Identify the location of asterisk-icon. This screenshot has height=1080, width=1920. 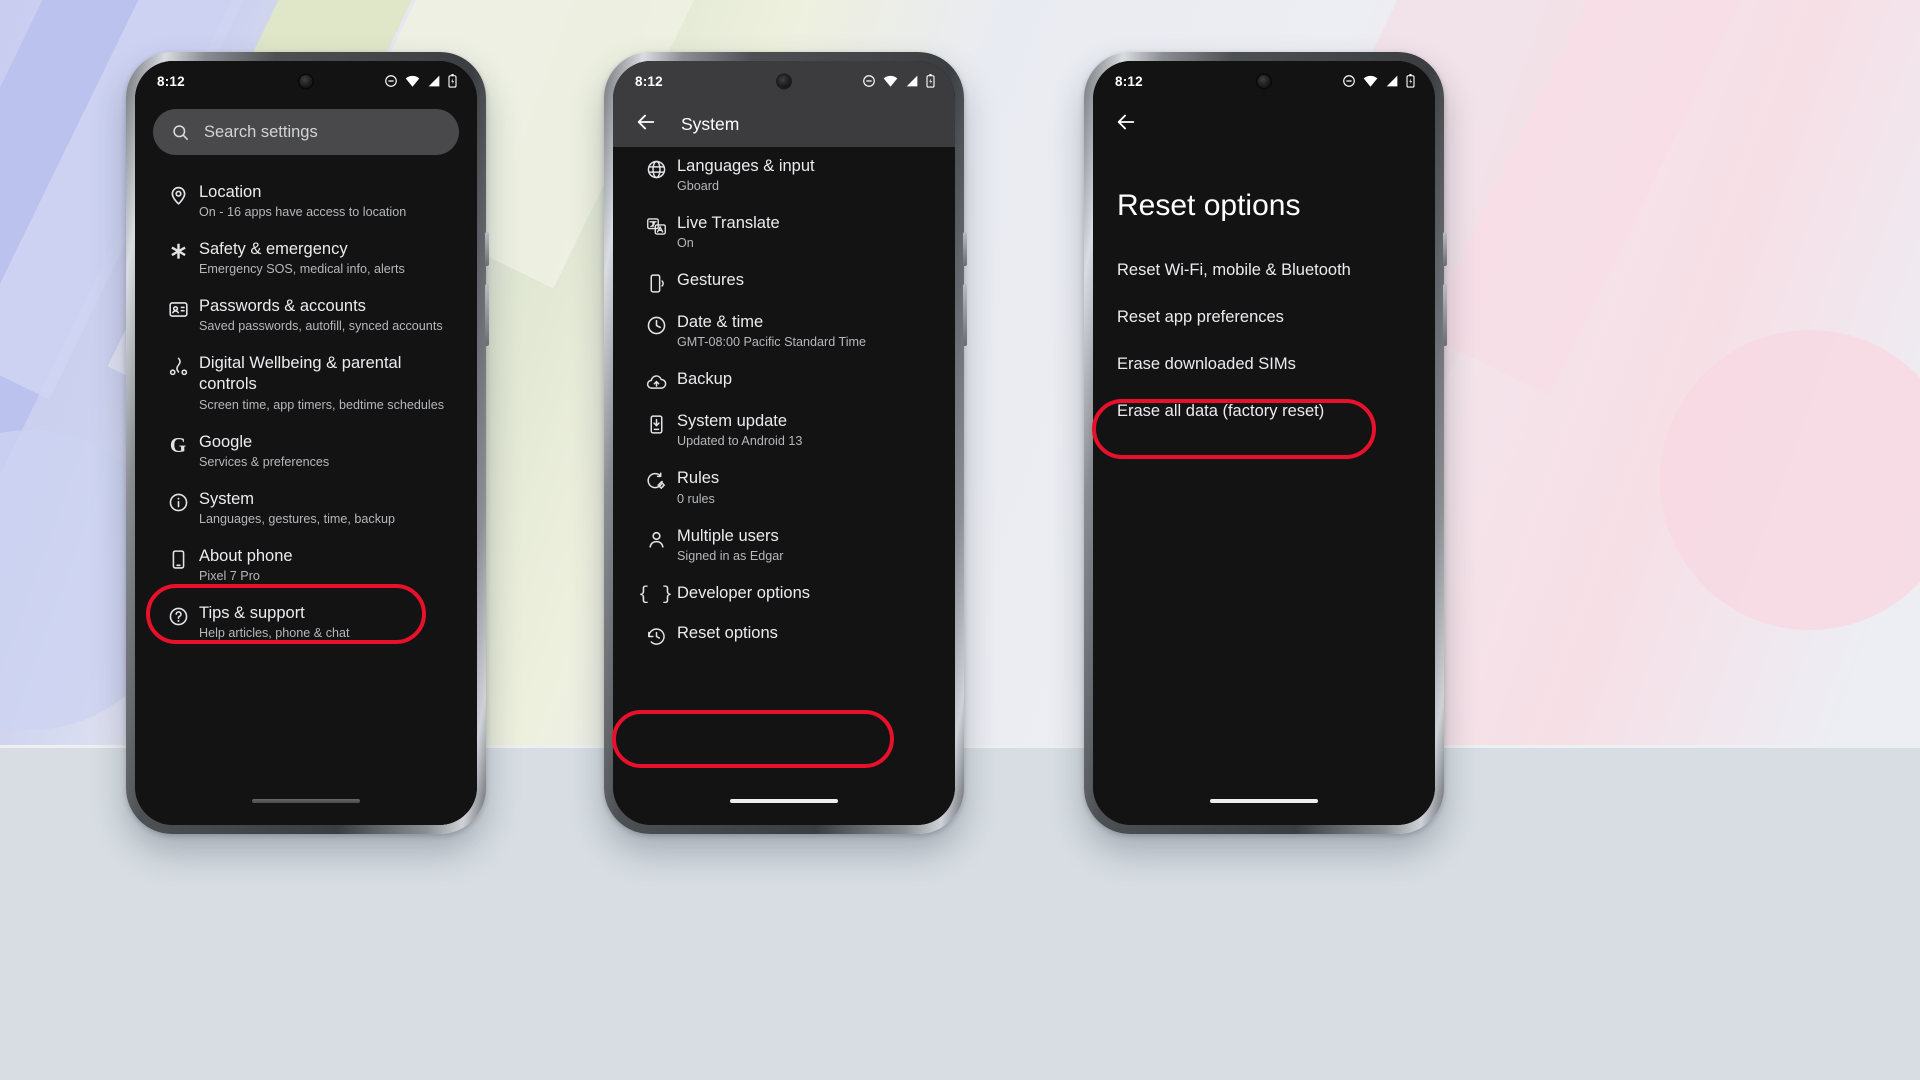
(178, 251).